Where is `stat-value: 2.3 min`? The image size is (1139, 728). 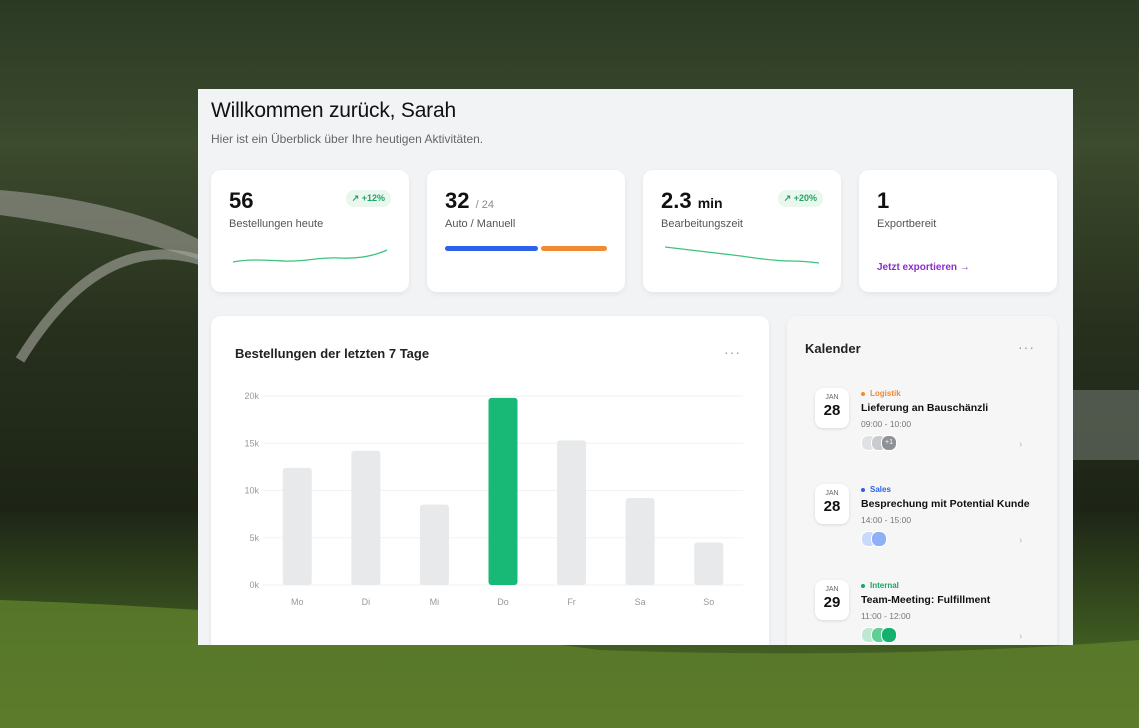 stat-value: 2.3 min is located at coordinates (692, 200).